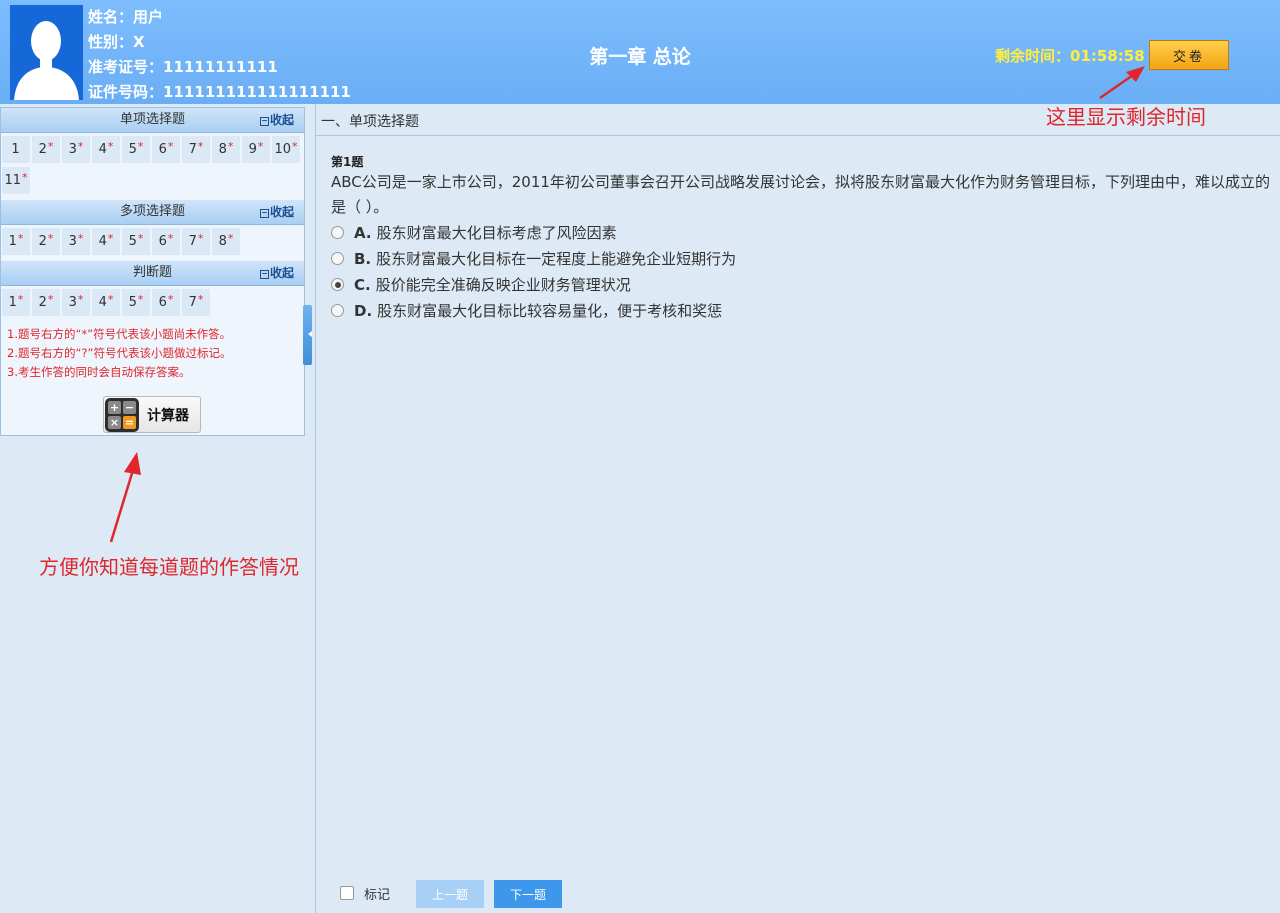 The image size is (1280, 913). What do you see at coordinates (503, 285) in the screenshot?
I see `option-text: 股价能完全准确反映企业财务管理状况` at bounding box center [503, 285].